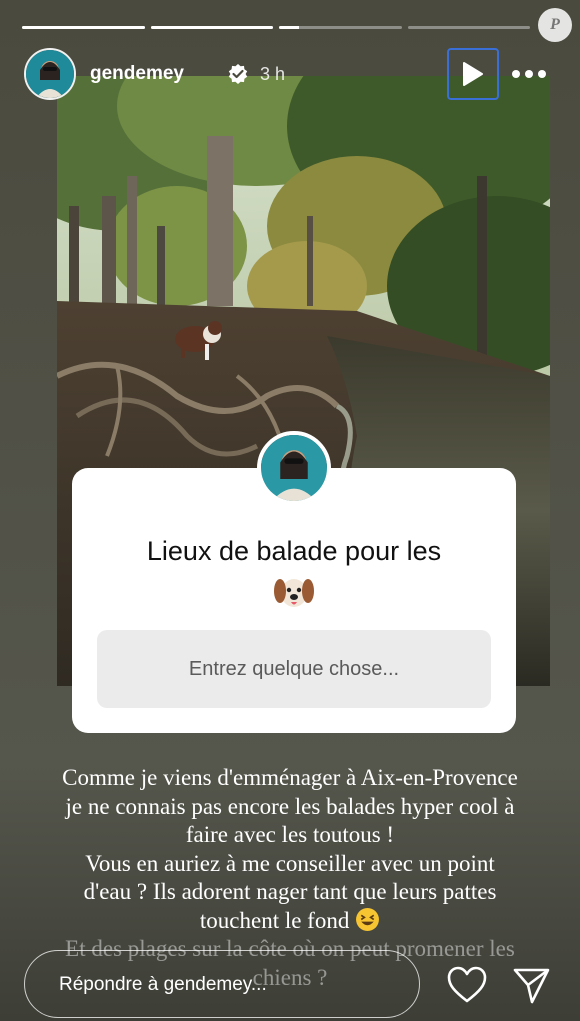 The width and height of the screenshot is (580, 1021). What do you see at coordinates (368, 919) in the screenshot?
I see `laughing-face-icon` at bounding box center [368, 919].